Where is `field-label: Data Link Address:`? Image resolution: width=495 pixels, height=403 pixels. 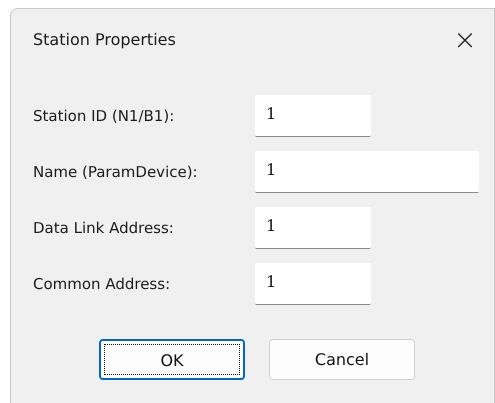
field-label: Data Link Address: is located at coordinates (104, 228).